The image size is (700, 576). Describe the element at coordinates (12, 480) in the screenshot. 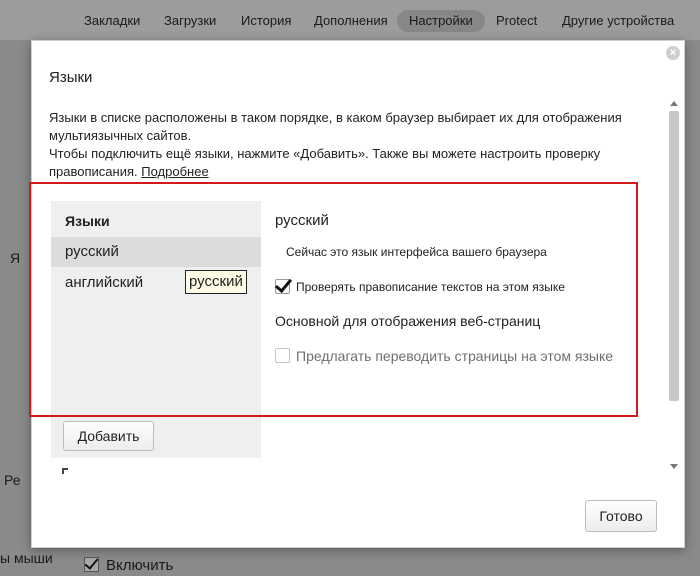

I see `background-text: Ре` at that location.